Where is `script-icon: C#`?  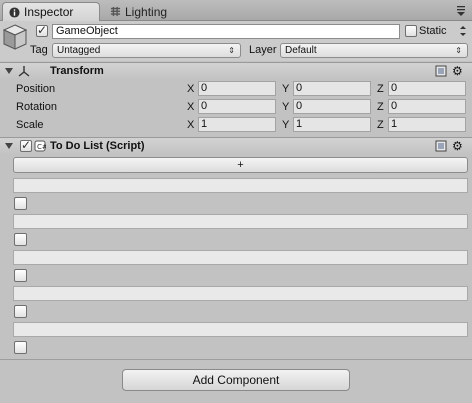 script-icon: C# is located at coordinates (40, 146).